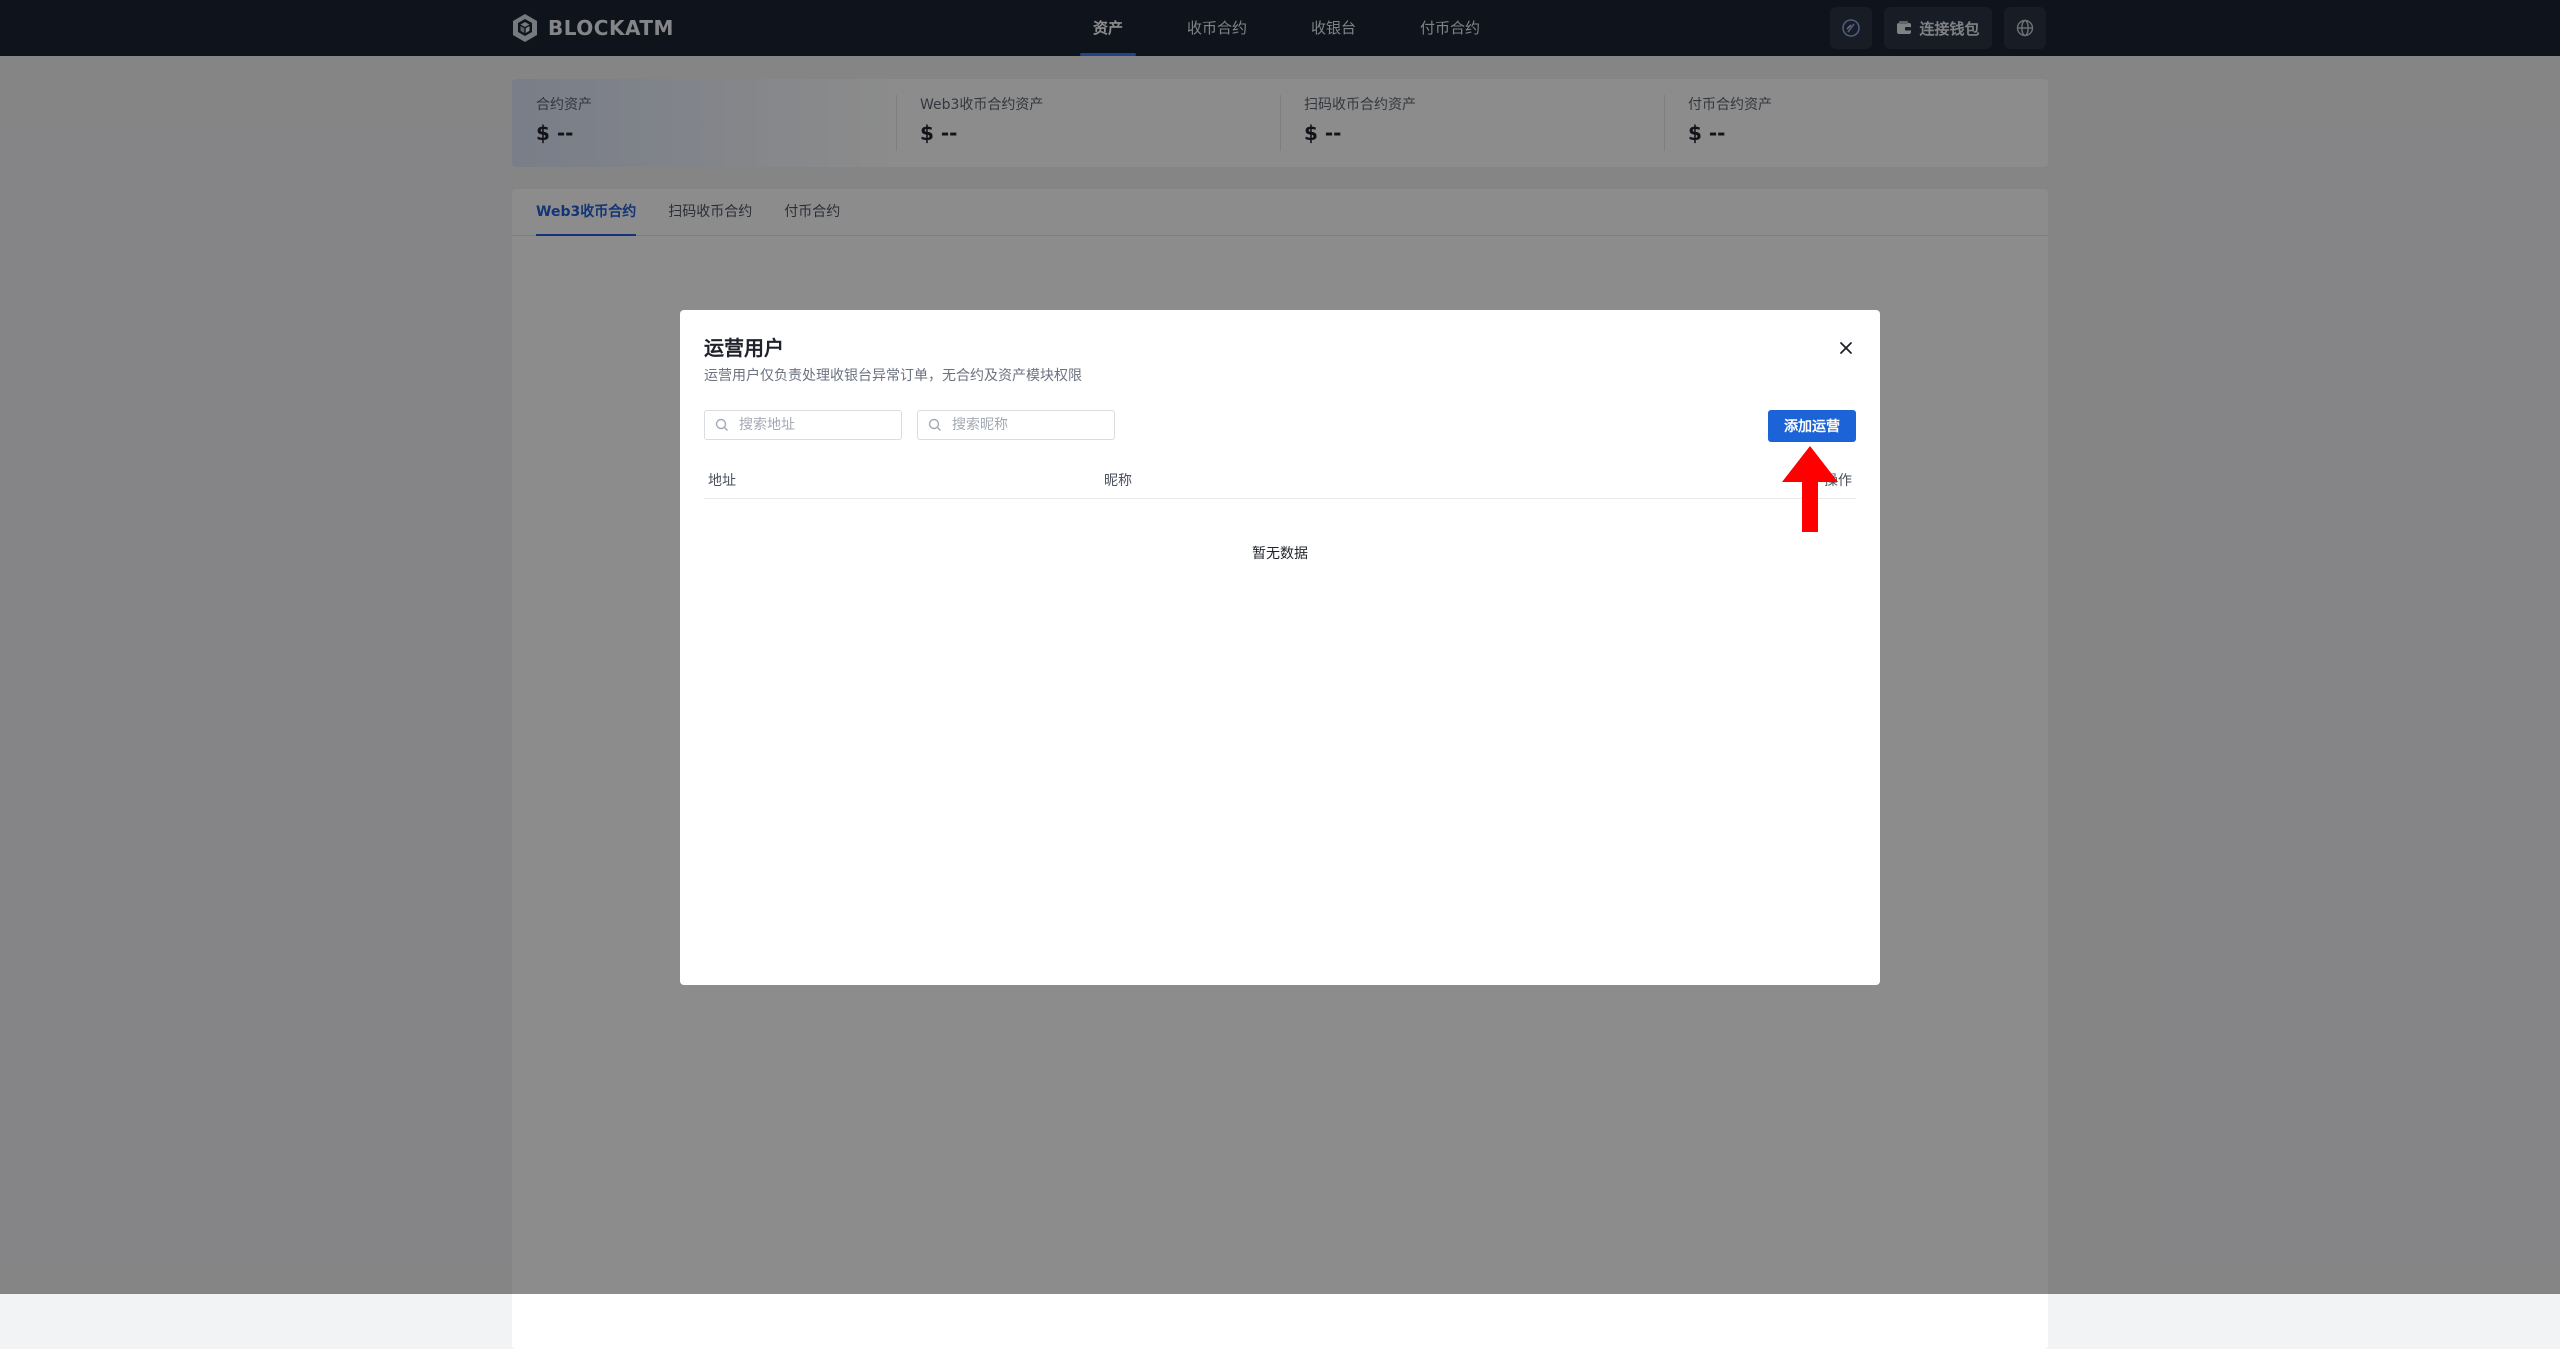  I want to click on modal-subtitle: 运营用户仅负责处理收银台异常订单，无合约及资产模块权限, so click(893, 376).